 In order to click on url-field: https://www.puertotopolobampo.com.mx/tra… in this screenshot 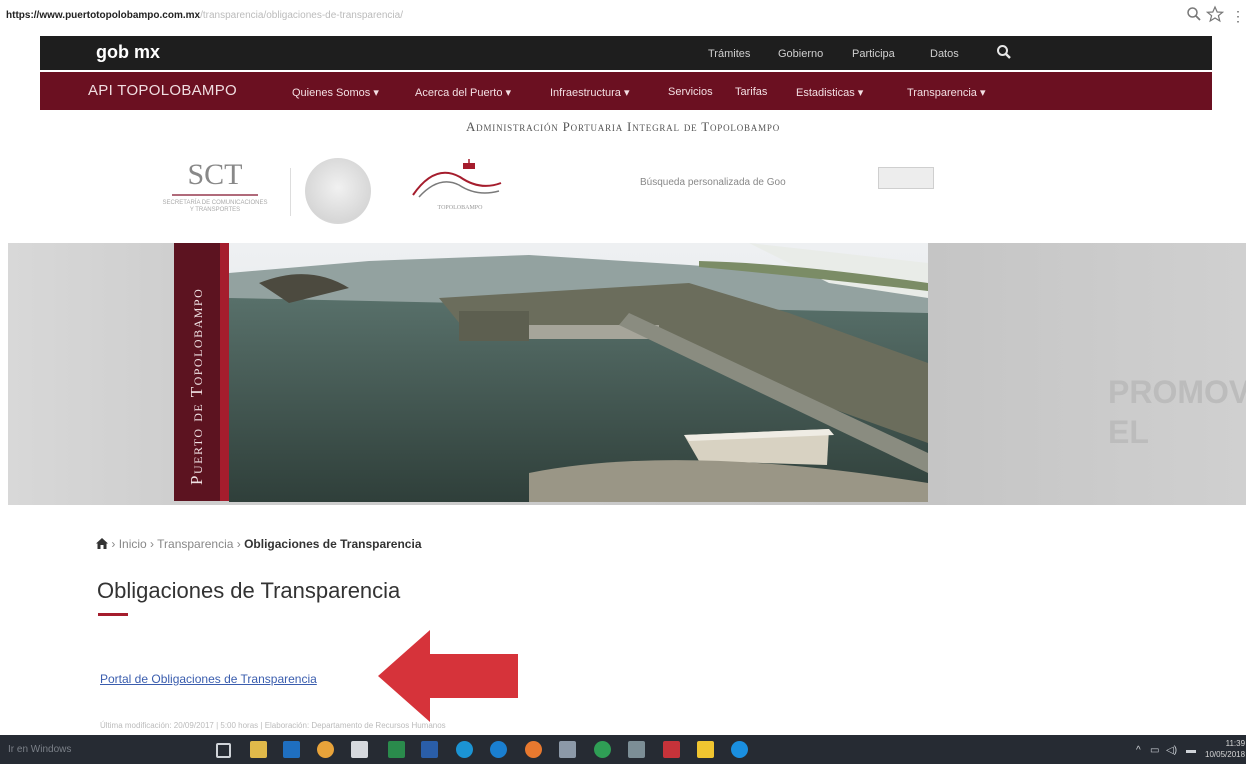, I will do `click(204, 15)`.